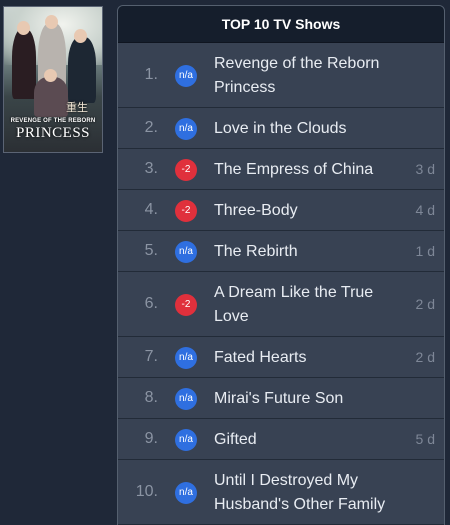 This screenshot has height=525, width=450. What do you see at coordinates (23, 28) in the screenshot?
I see `poster-face-left` at bounding box center [23, 28].